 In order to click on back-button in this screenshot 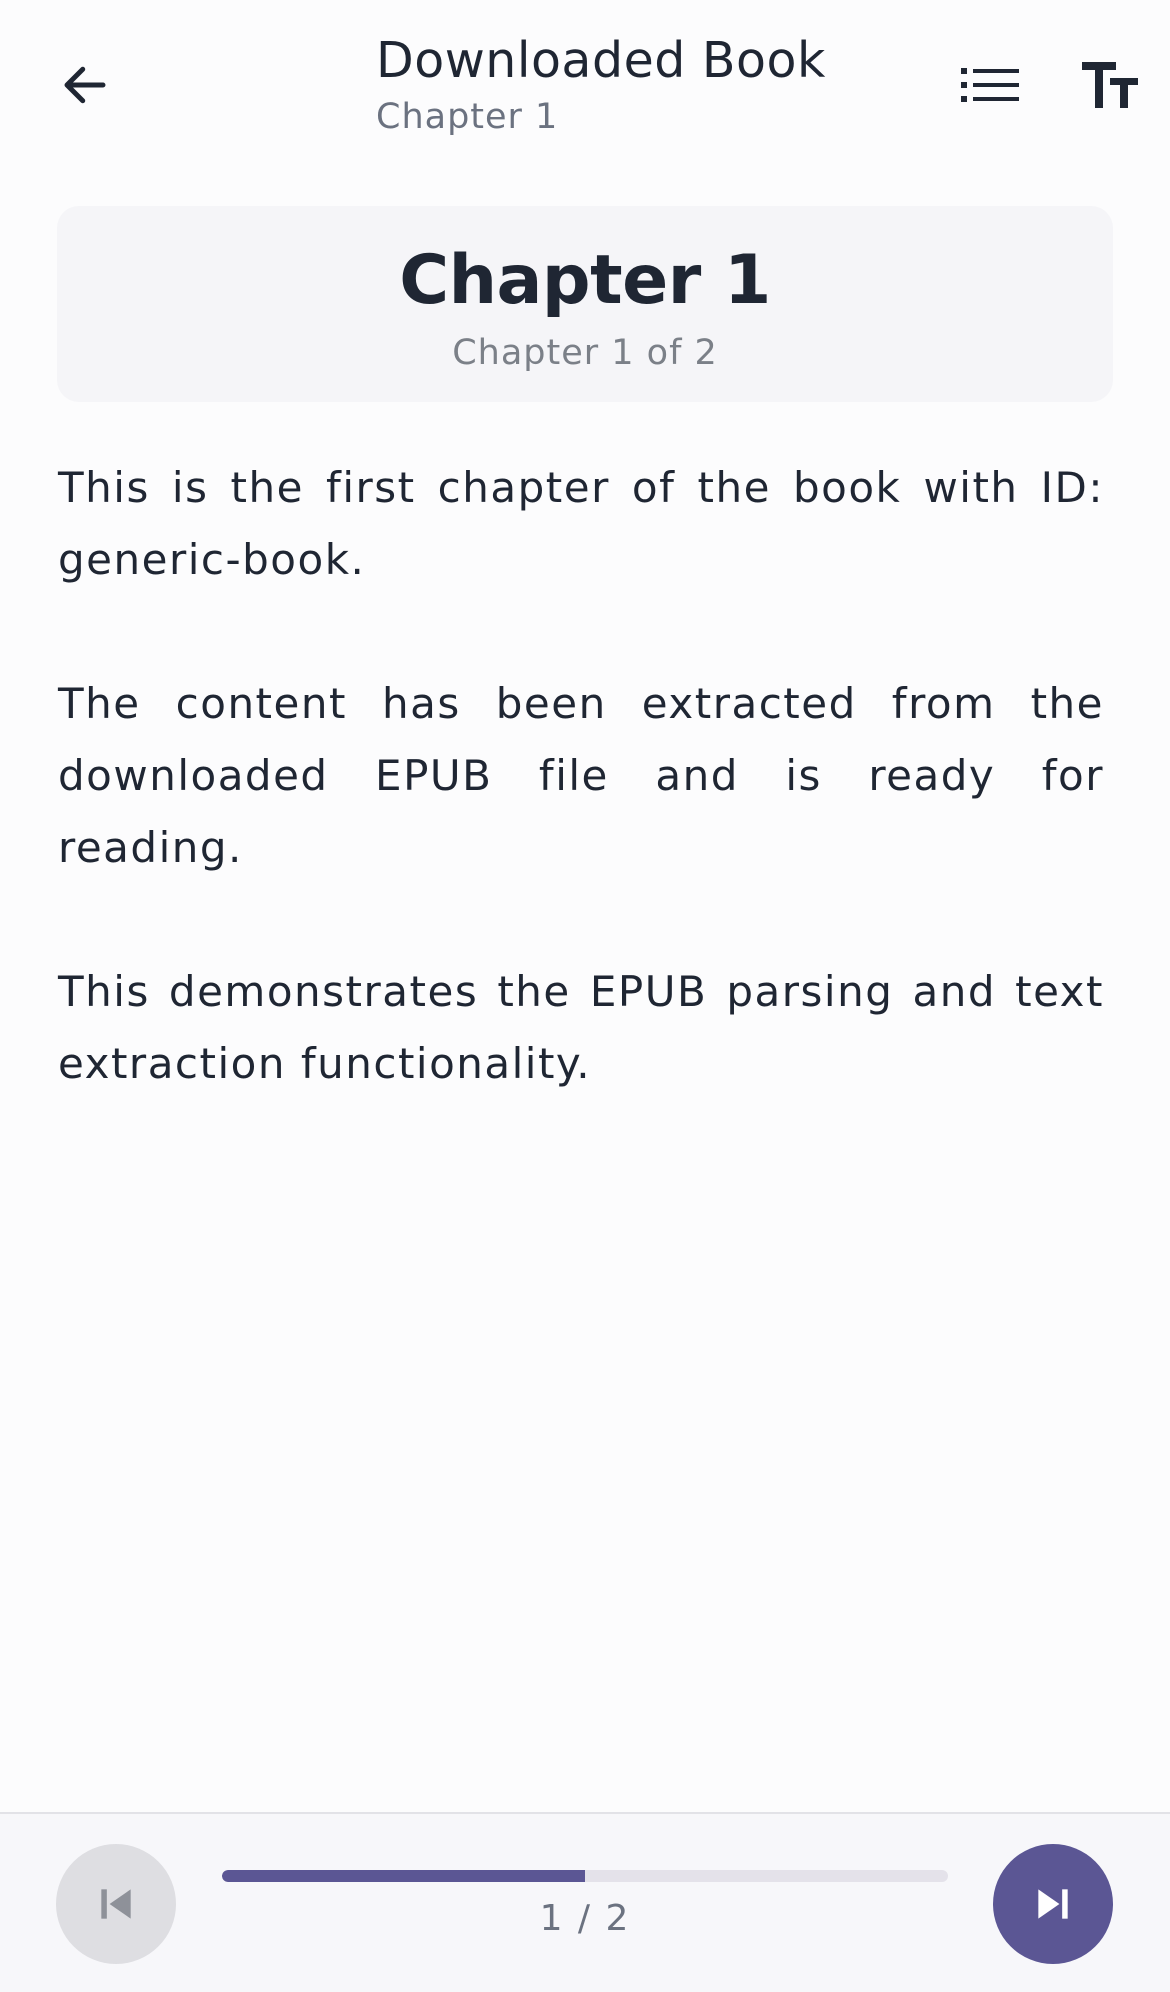, I will do `click(85, 85)`.